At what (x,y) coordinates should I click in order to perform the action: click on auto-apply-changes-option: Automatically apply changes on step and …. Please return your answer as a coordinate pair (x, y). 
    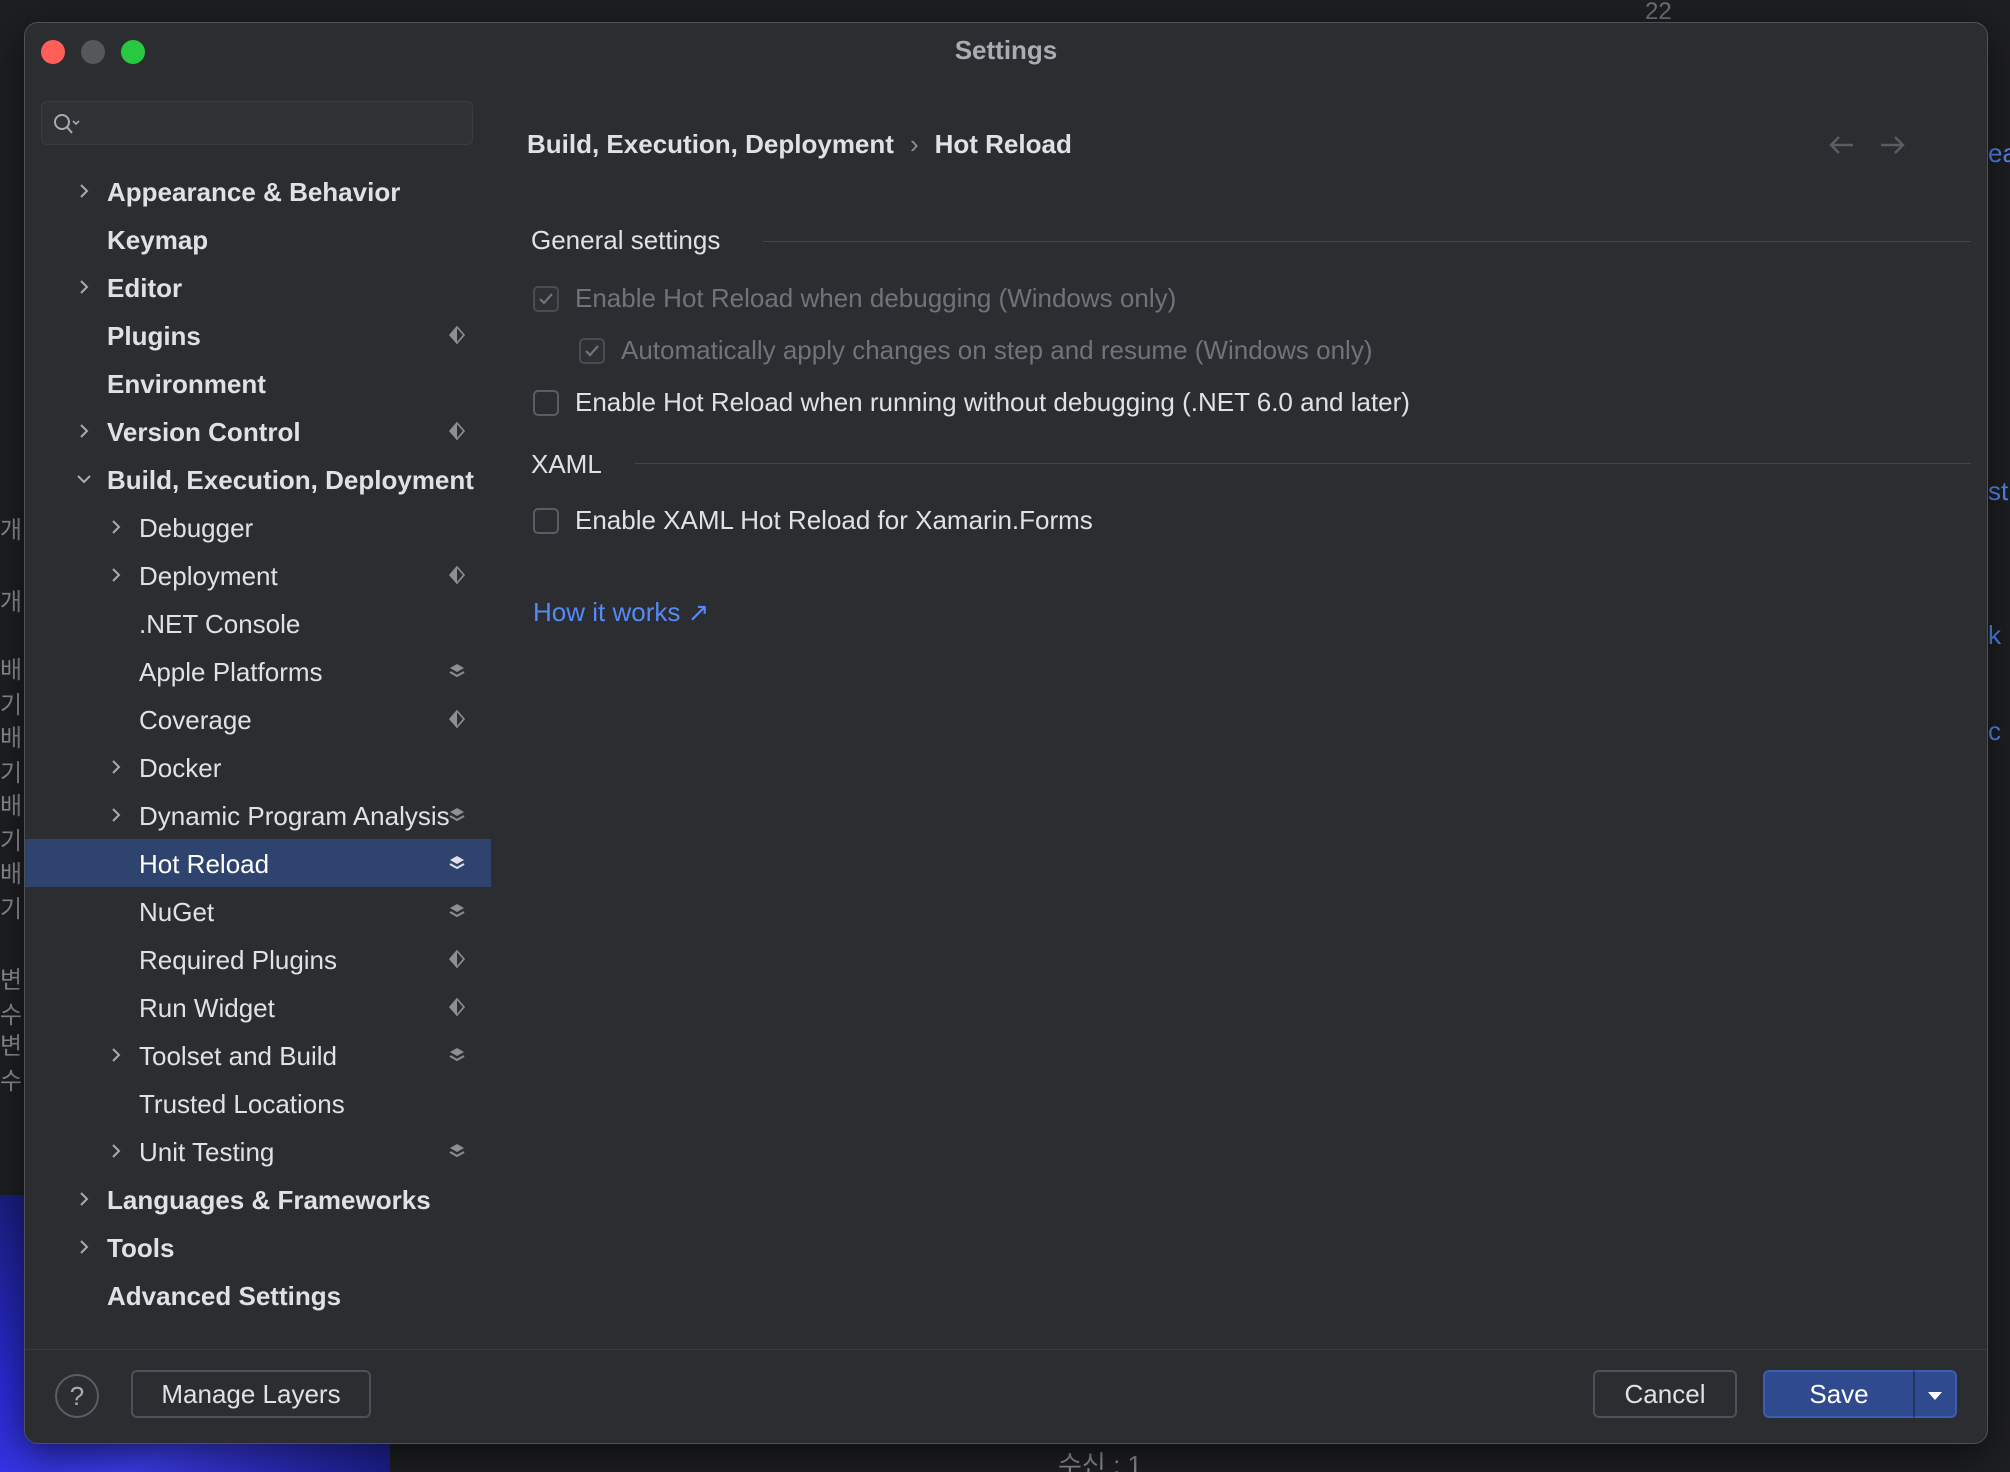
    Looking at the image, I should click on (976, 350).